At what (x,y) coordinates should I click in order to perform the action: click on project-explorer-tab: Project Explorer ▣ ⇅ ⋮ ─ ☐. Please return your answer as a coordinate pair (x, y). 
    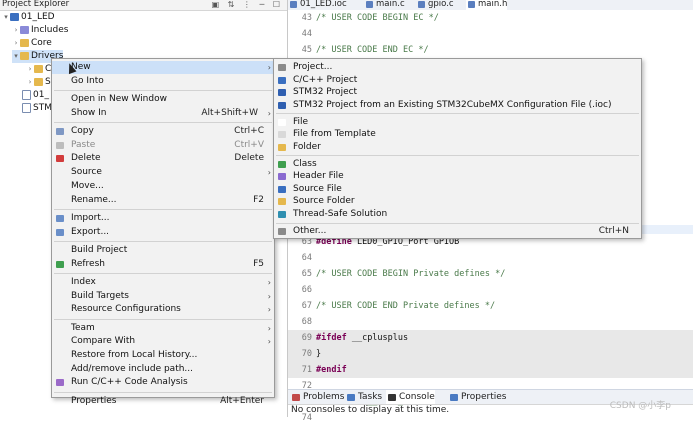
    Looking at the image, I should click on (143, 5).